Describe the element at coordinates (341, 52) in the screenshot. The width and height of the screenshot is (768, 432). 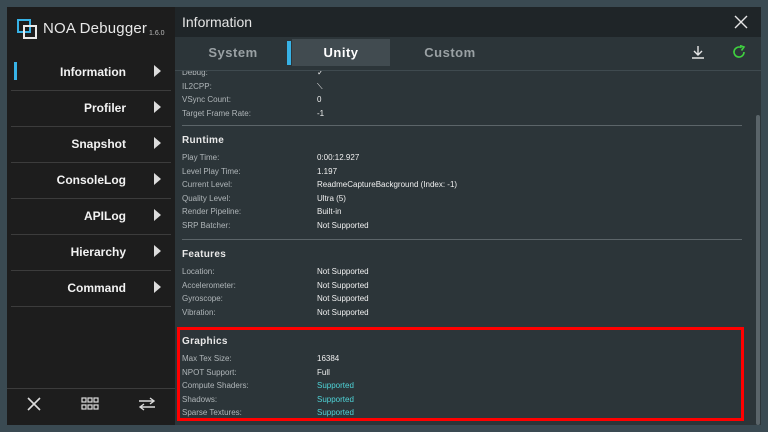
I see `tab-unity: Unity` at that location.